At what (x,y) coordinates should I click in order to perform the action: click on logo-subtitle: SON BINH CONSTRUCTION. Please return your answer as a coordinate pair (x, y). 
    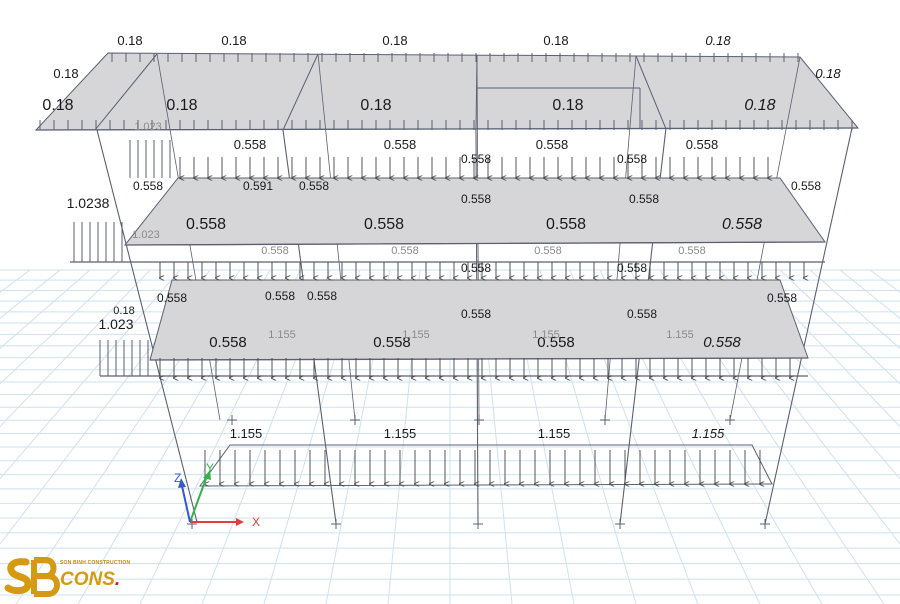
    Looking at the image, I should click on (95, 563).